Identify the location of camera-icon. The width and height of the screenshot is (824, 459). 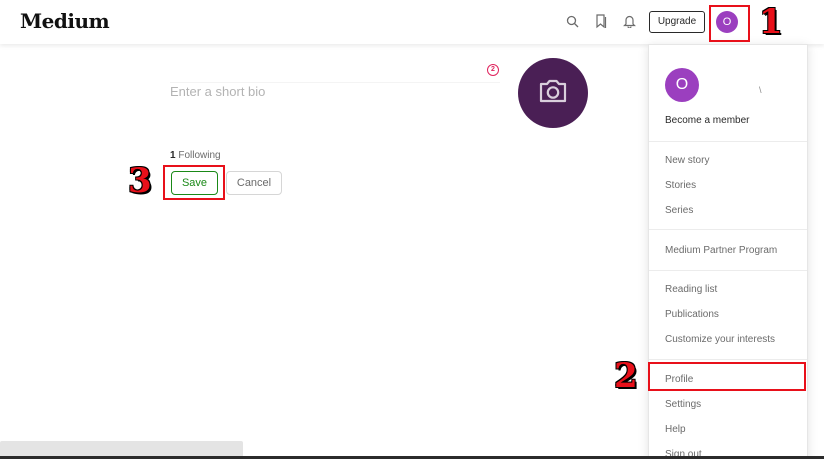
(553, 93).